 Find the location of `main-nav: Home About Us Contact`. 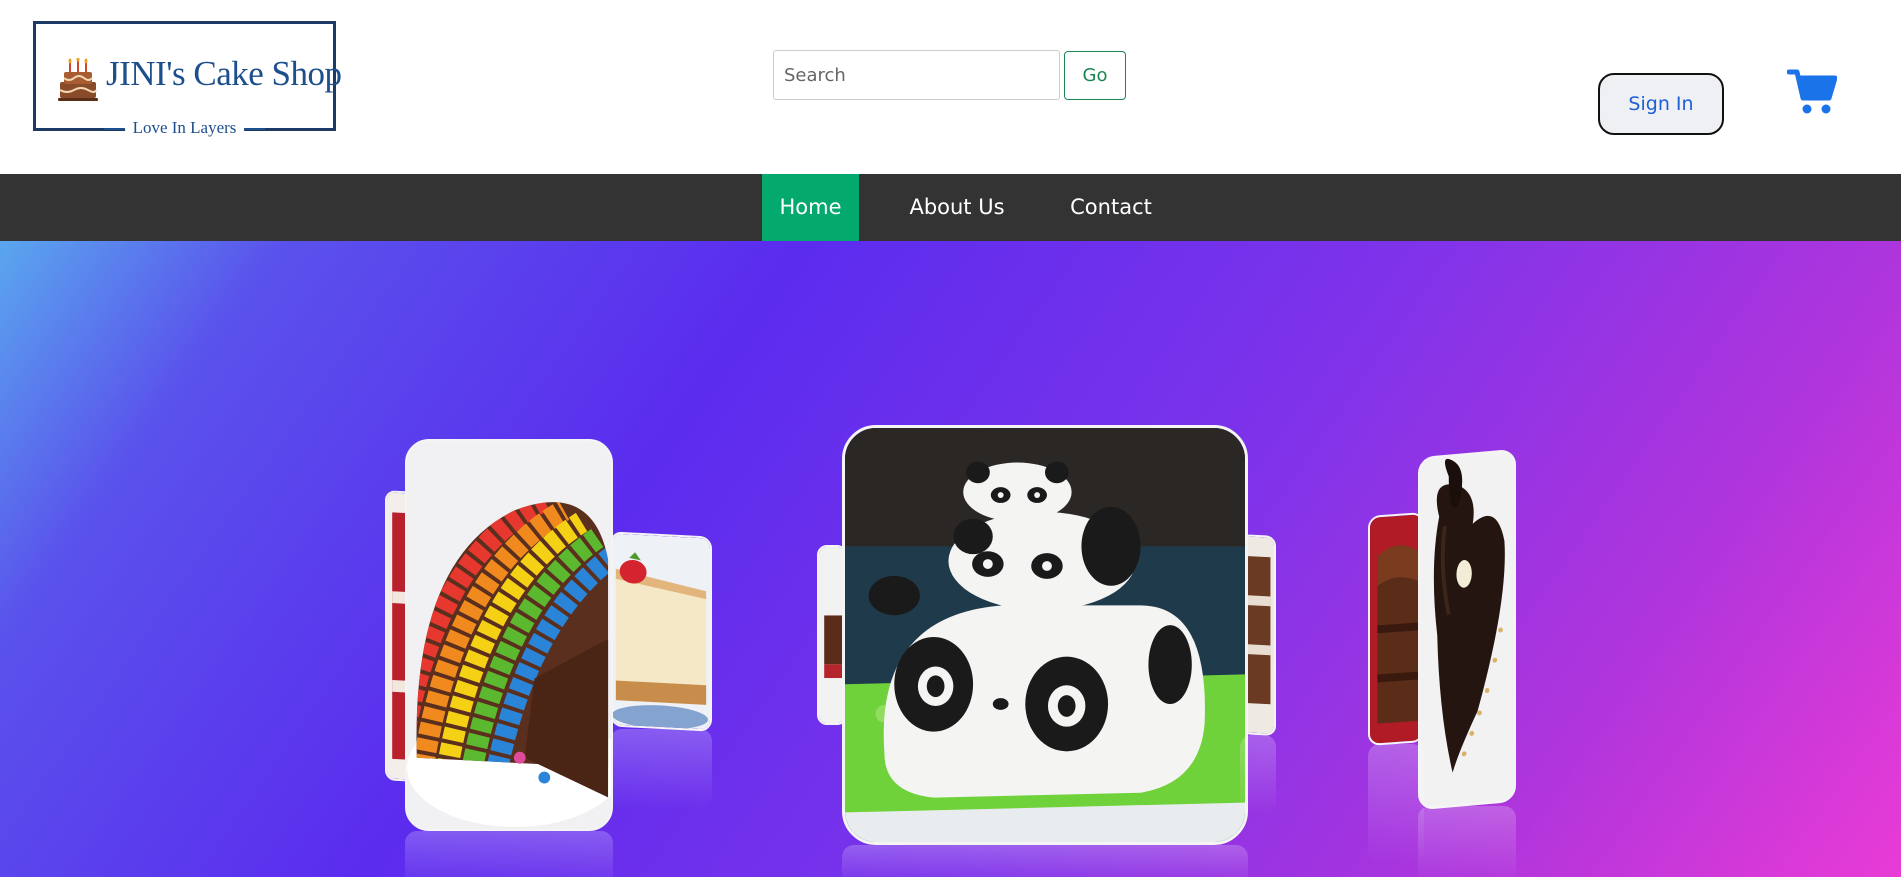

main-nav: Home About Us Contact is located at coordinates (950, 207).